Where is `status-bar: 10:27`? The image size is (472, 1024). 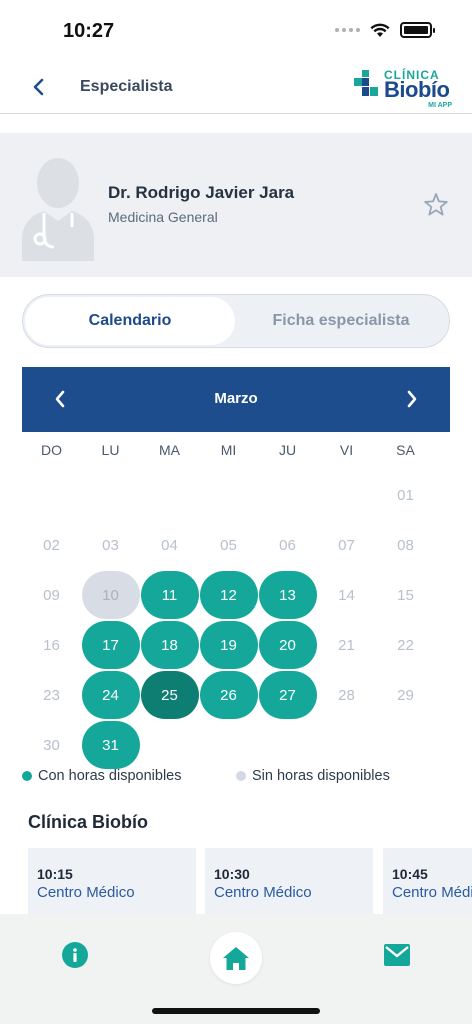 status-bar: 10:27 is located at coordinates (236, 30).